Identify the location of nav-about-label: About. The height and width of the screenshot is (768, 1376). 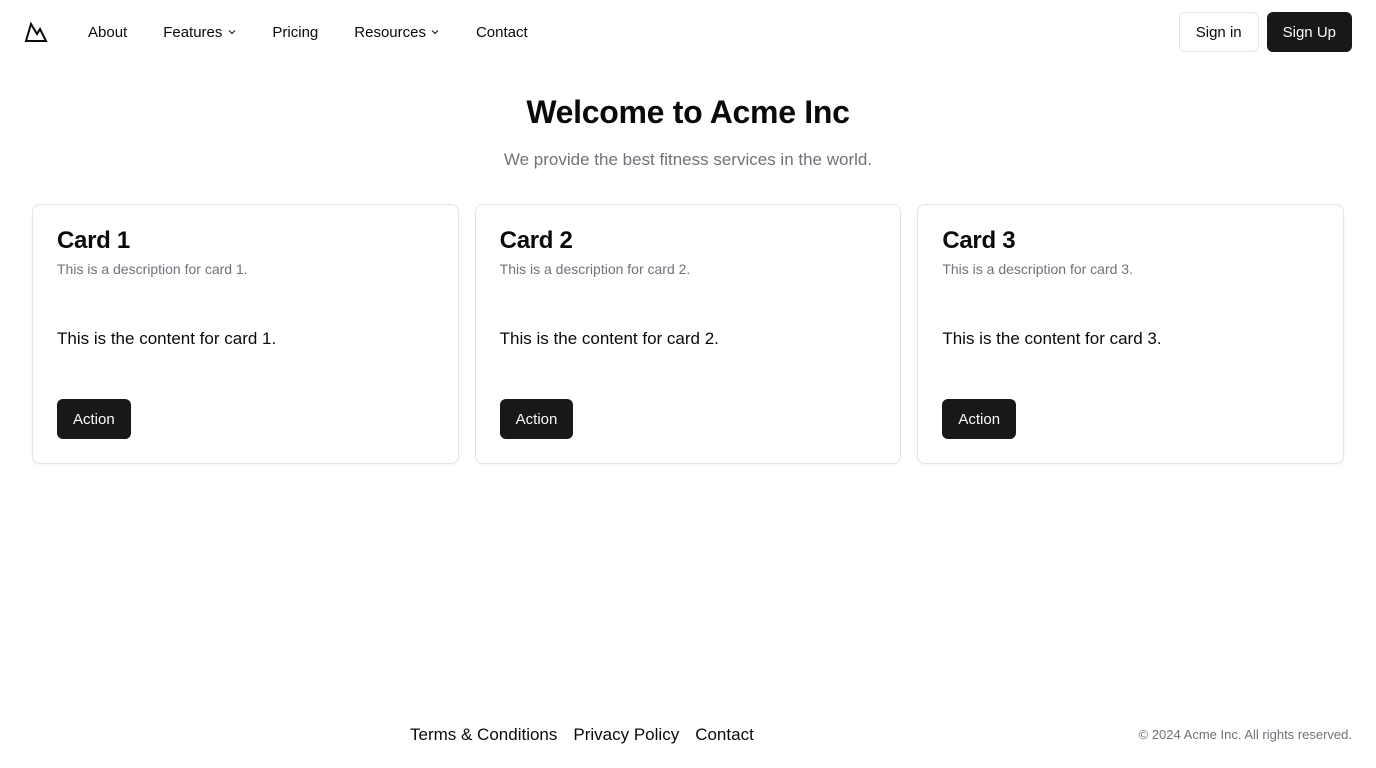
(108, 32).